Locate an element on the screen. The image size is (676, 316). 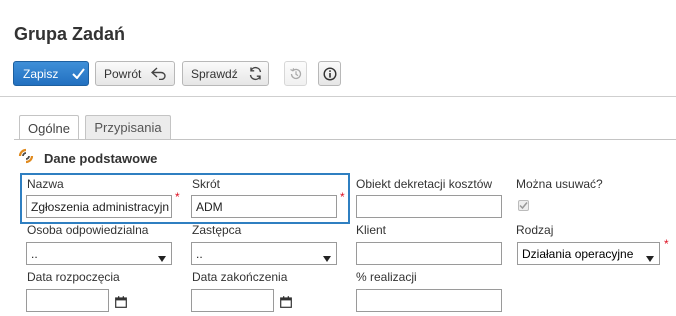
undo-arrow-icon is located at coordinates (159, 73).